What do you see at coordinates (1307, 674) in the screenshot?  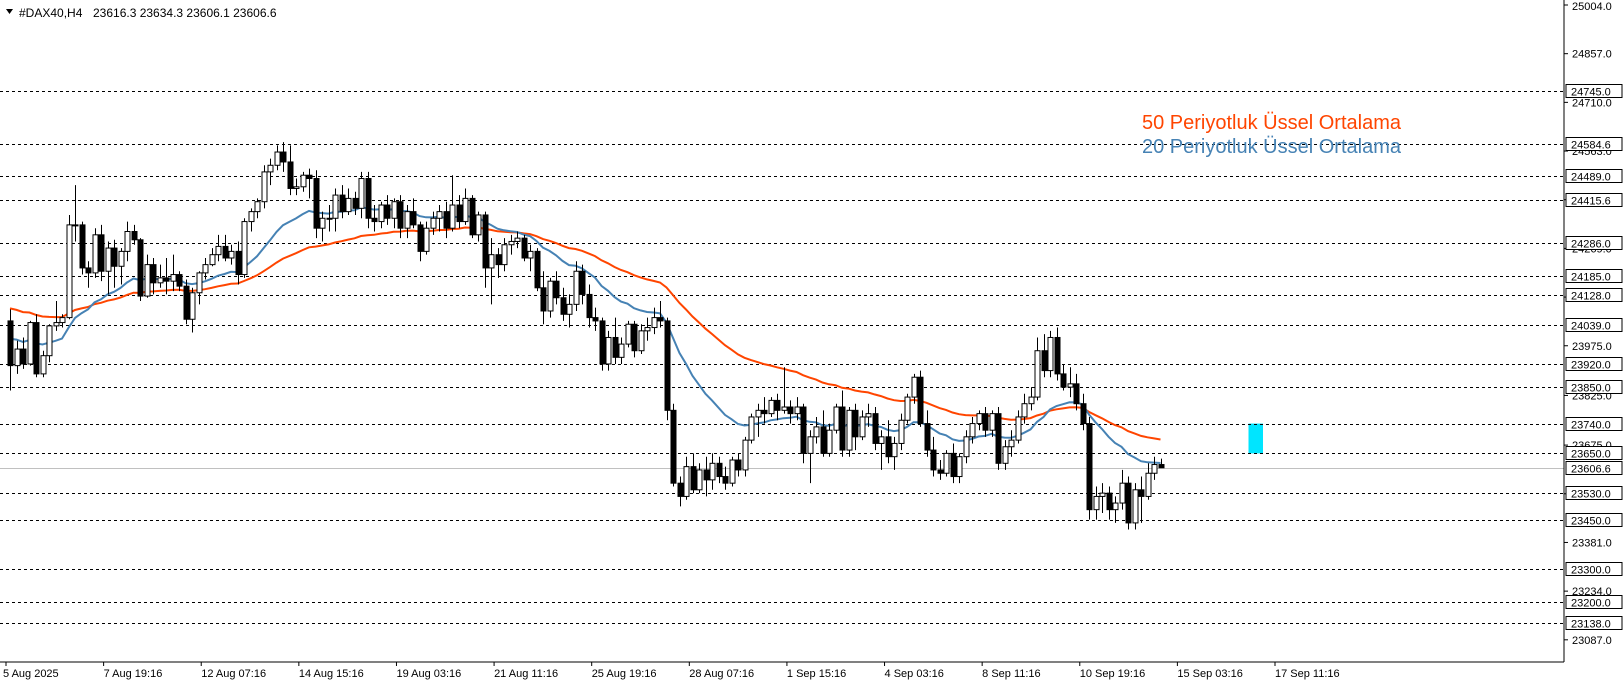 I see `time-tick-label: 17 Sep 11:16` at bounding box center [1307, 674].